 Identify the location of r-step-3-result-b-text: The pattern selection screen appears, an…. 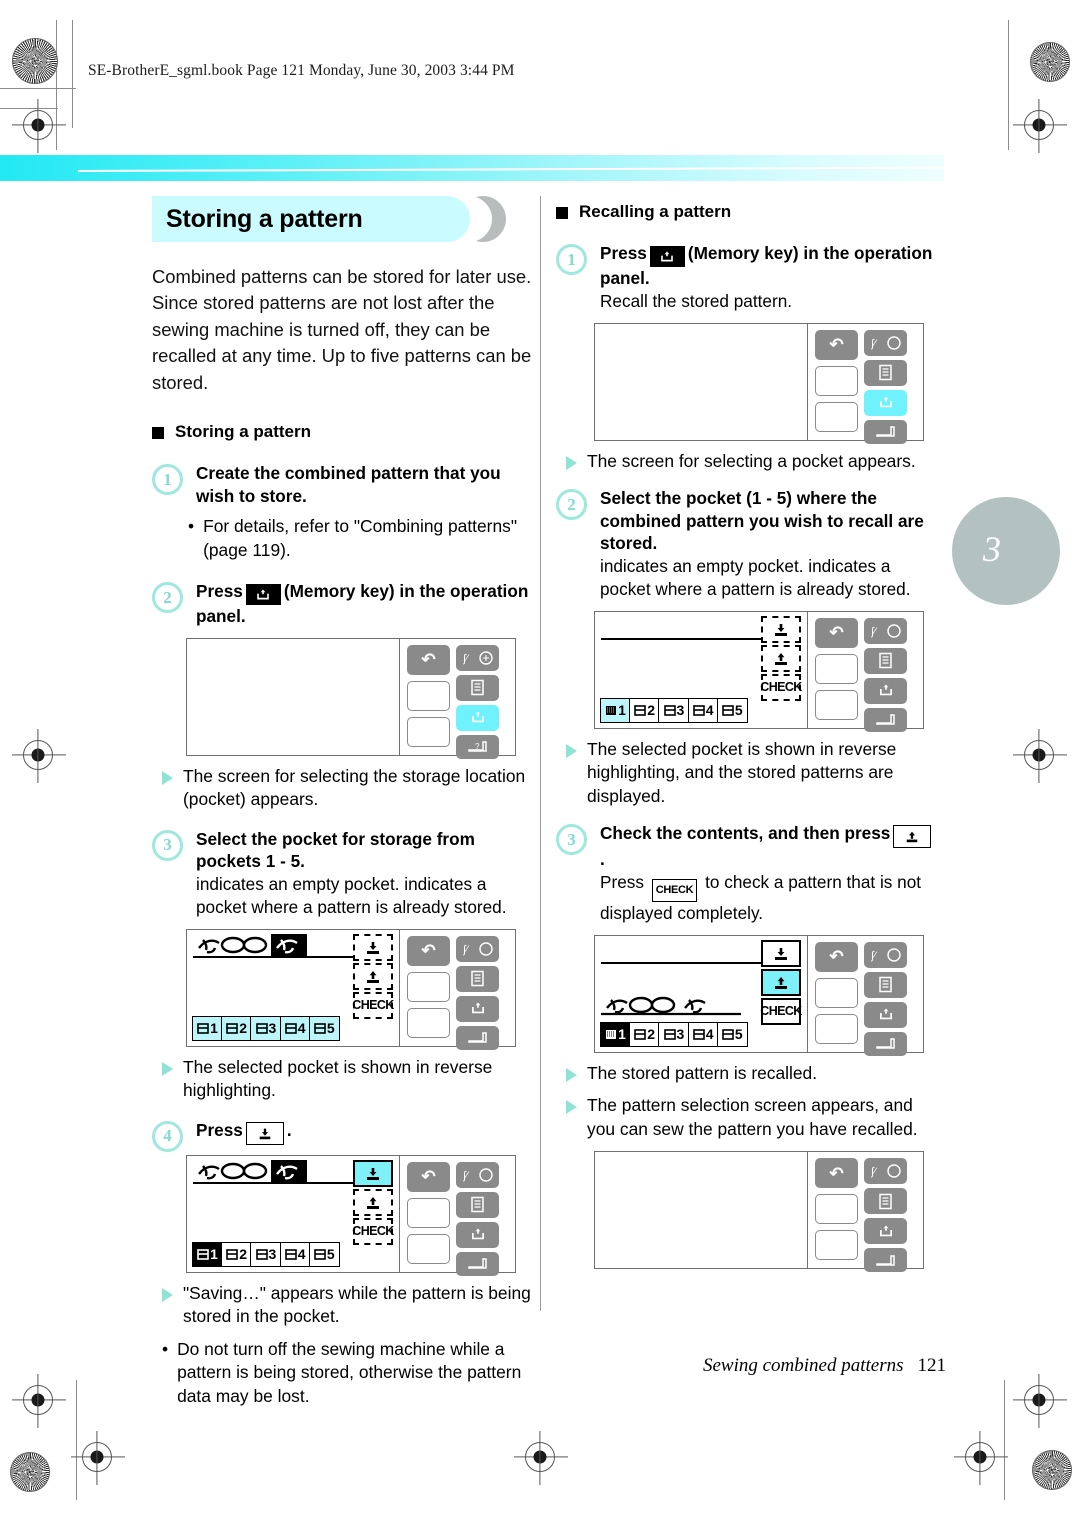
(752, 1117).